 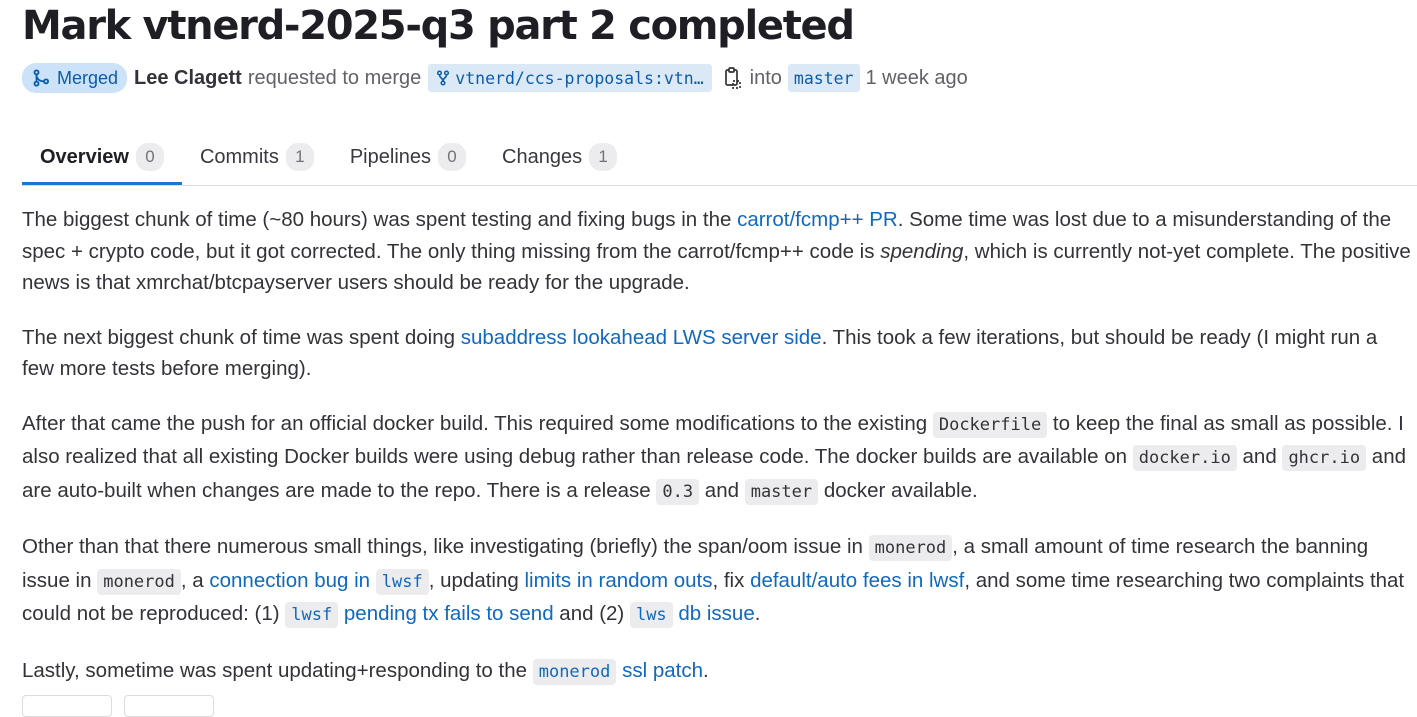 I want to click on tab-label: Changes, so click(x=542, y=156).